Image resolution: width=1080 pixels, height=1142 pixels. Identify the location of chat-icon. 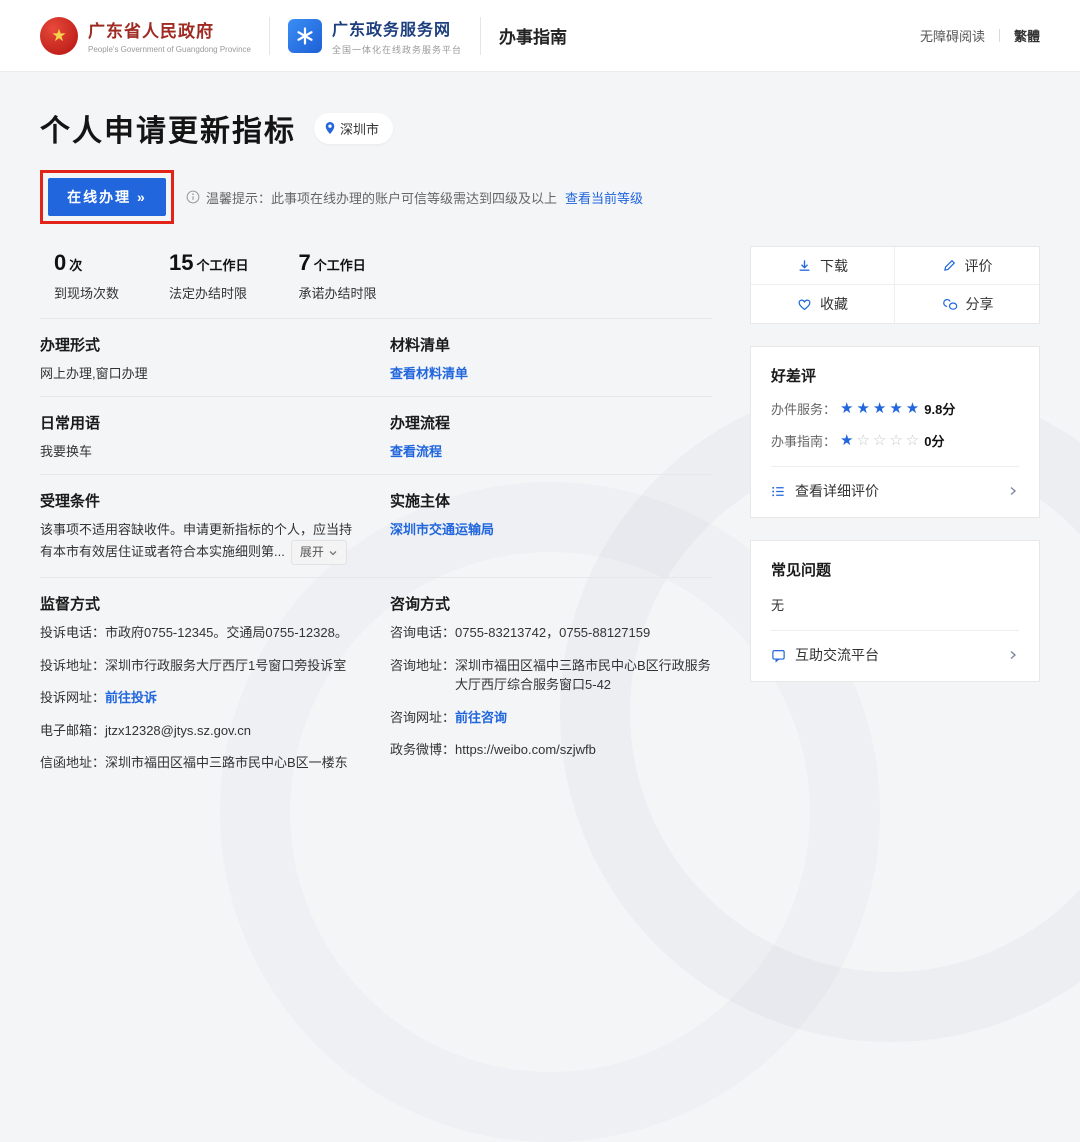
(778, 655).